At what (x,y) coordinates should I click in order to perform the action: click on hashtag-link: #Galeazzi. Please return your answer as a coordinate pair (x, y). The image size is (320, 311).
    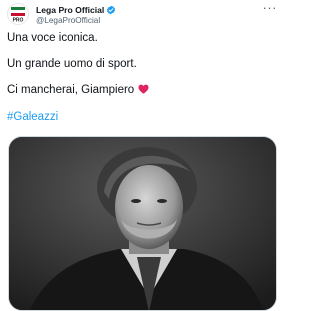
    Looking at the image, I should click on (32, 117).